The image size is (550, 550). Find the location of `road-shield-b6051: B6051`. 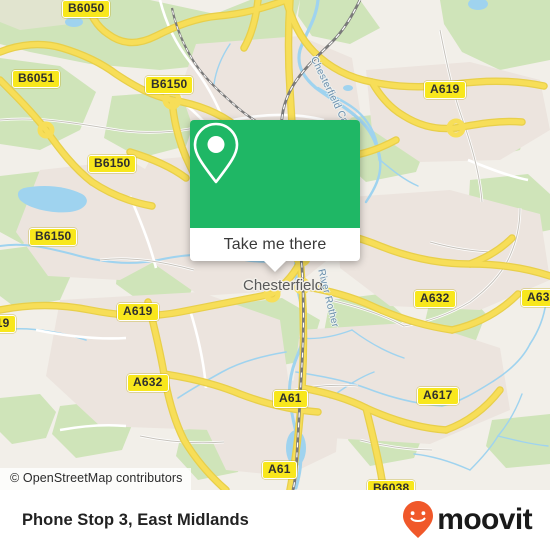

road-shield-b6051: B6051 is located at coordinates (36, 79).